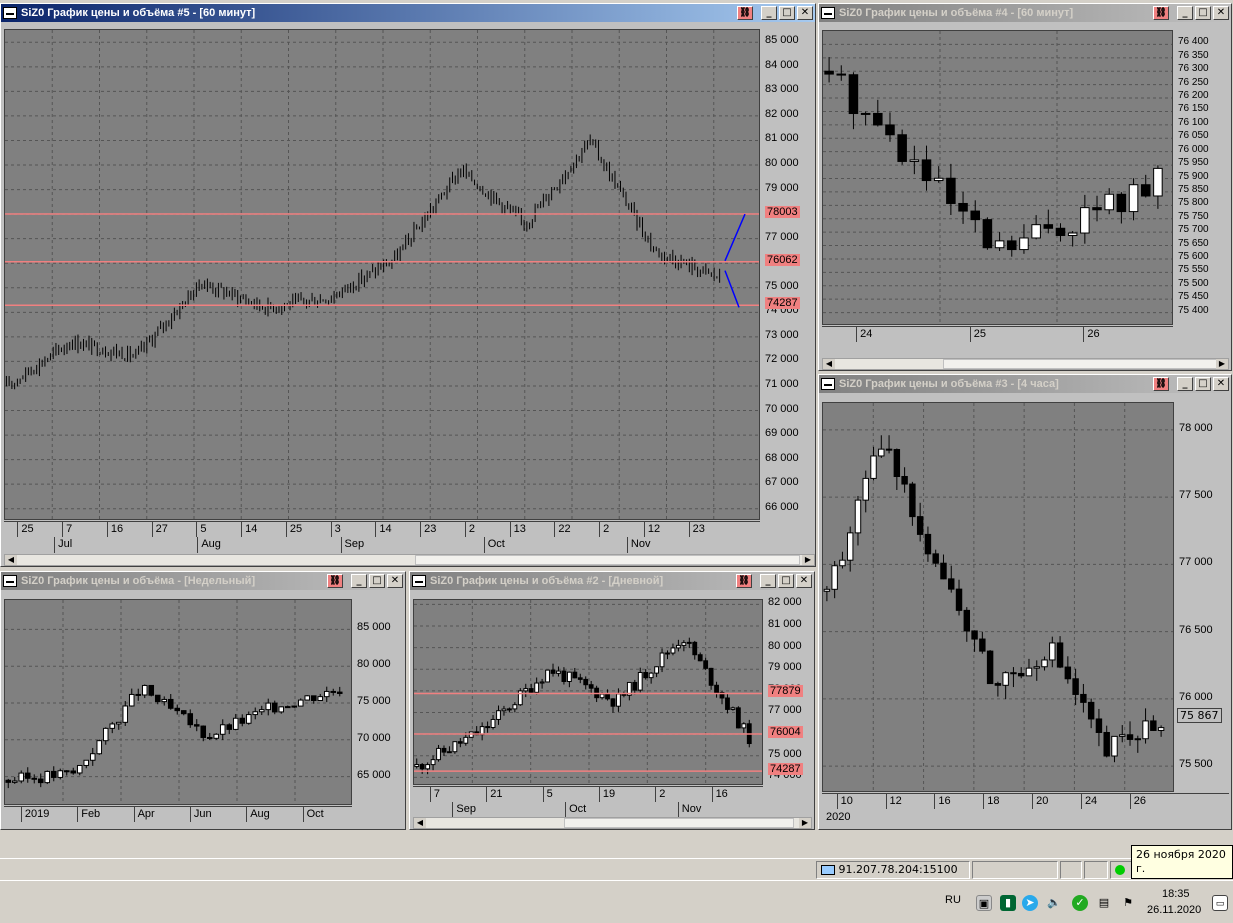 This screenshot has width=1233, height=923. What do you see at coordinates (1080, 903) in the screenshot?
I see `security-ok-icon: ✓` at bounding box center [1080, 903].